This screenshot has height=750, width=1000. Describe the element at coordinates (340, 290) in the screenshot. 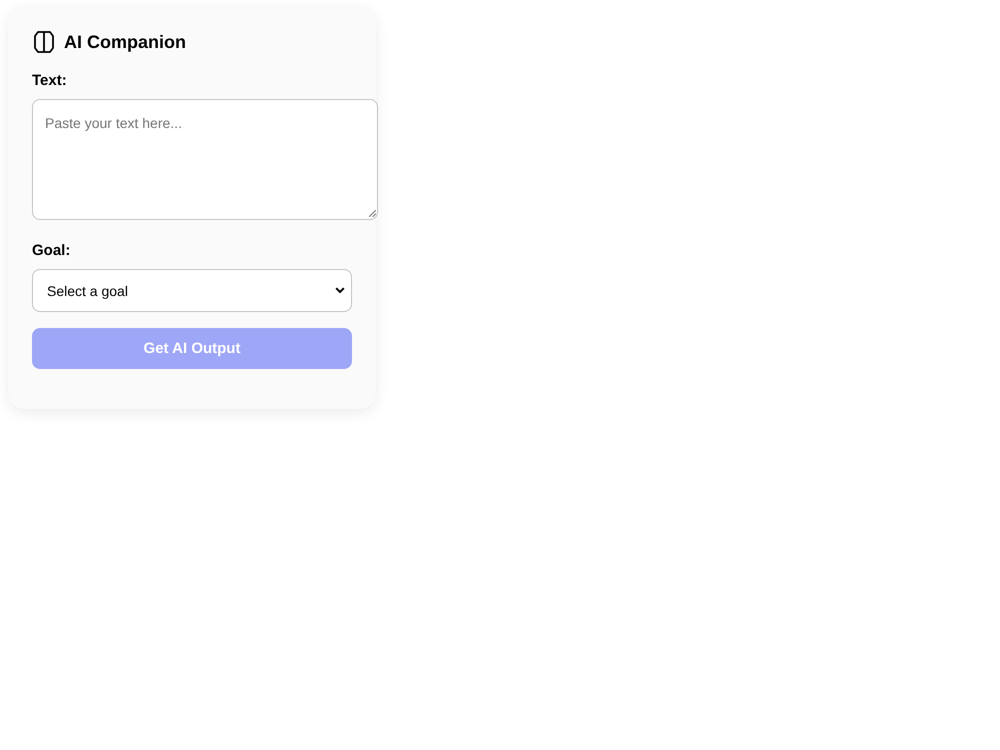

I see `caret-icon` at that location.